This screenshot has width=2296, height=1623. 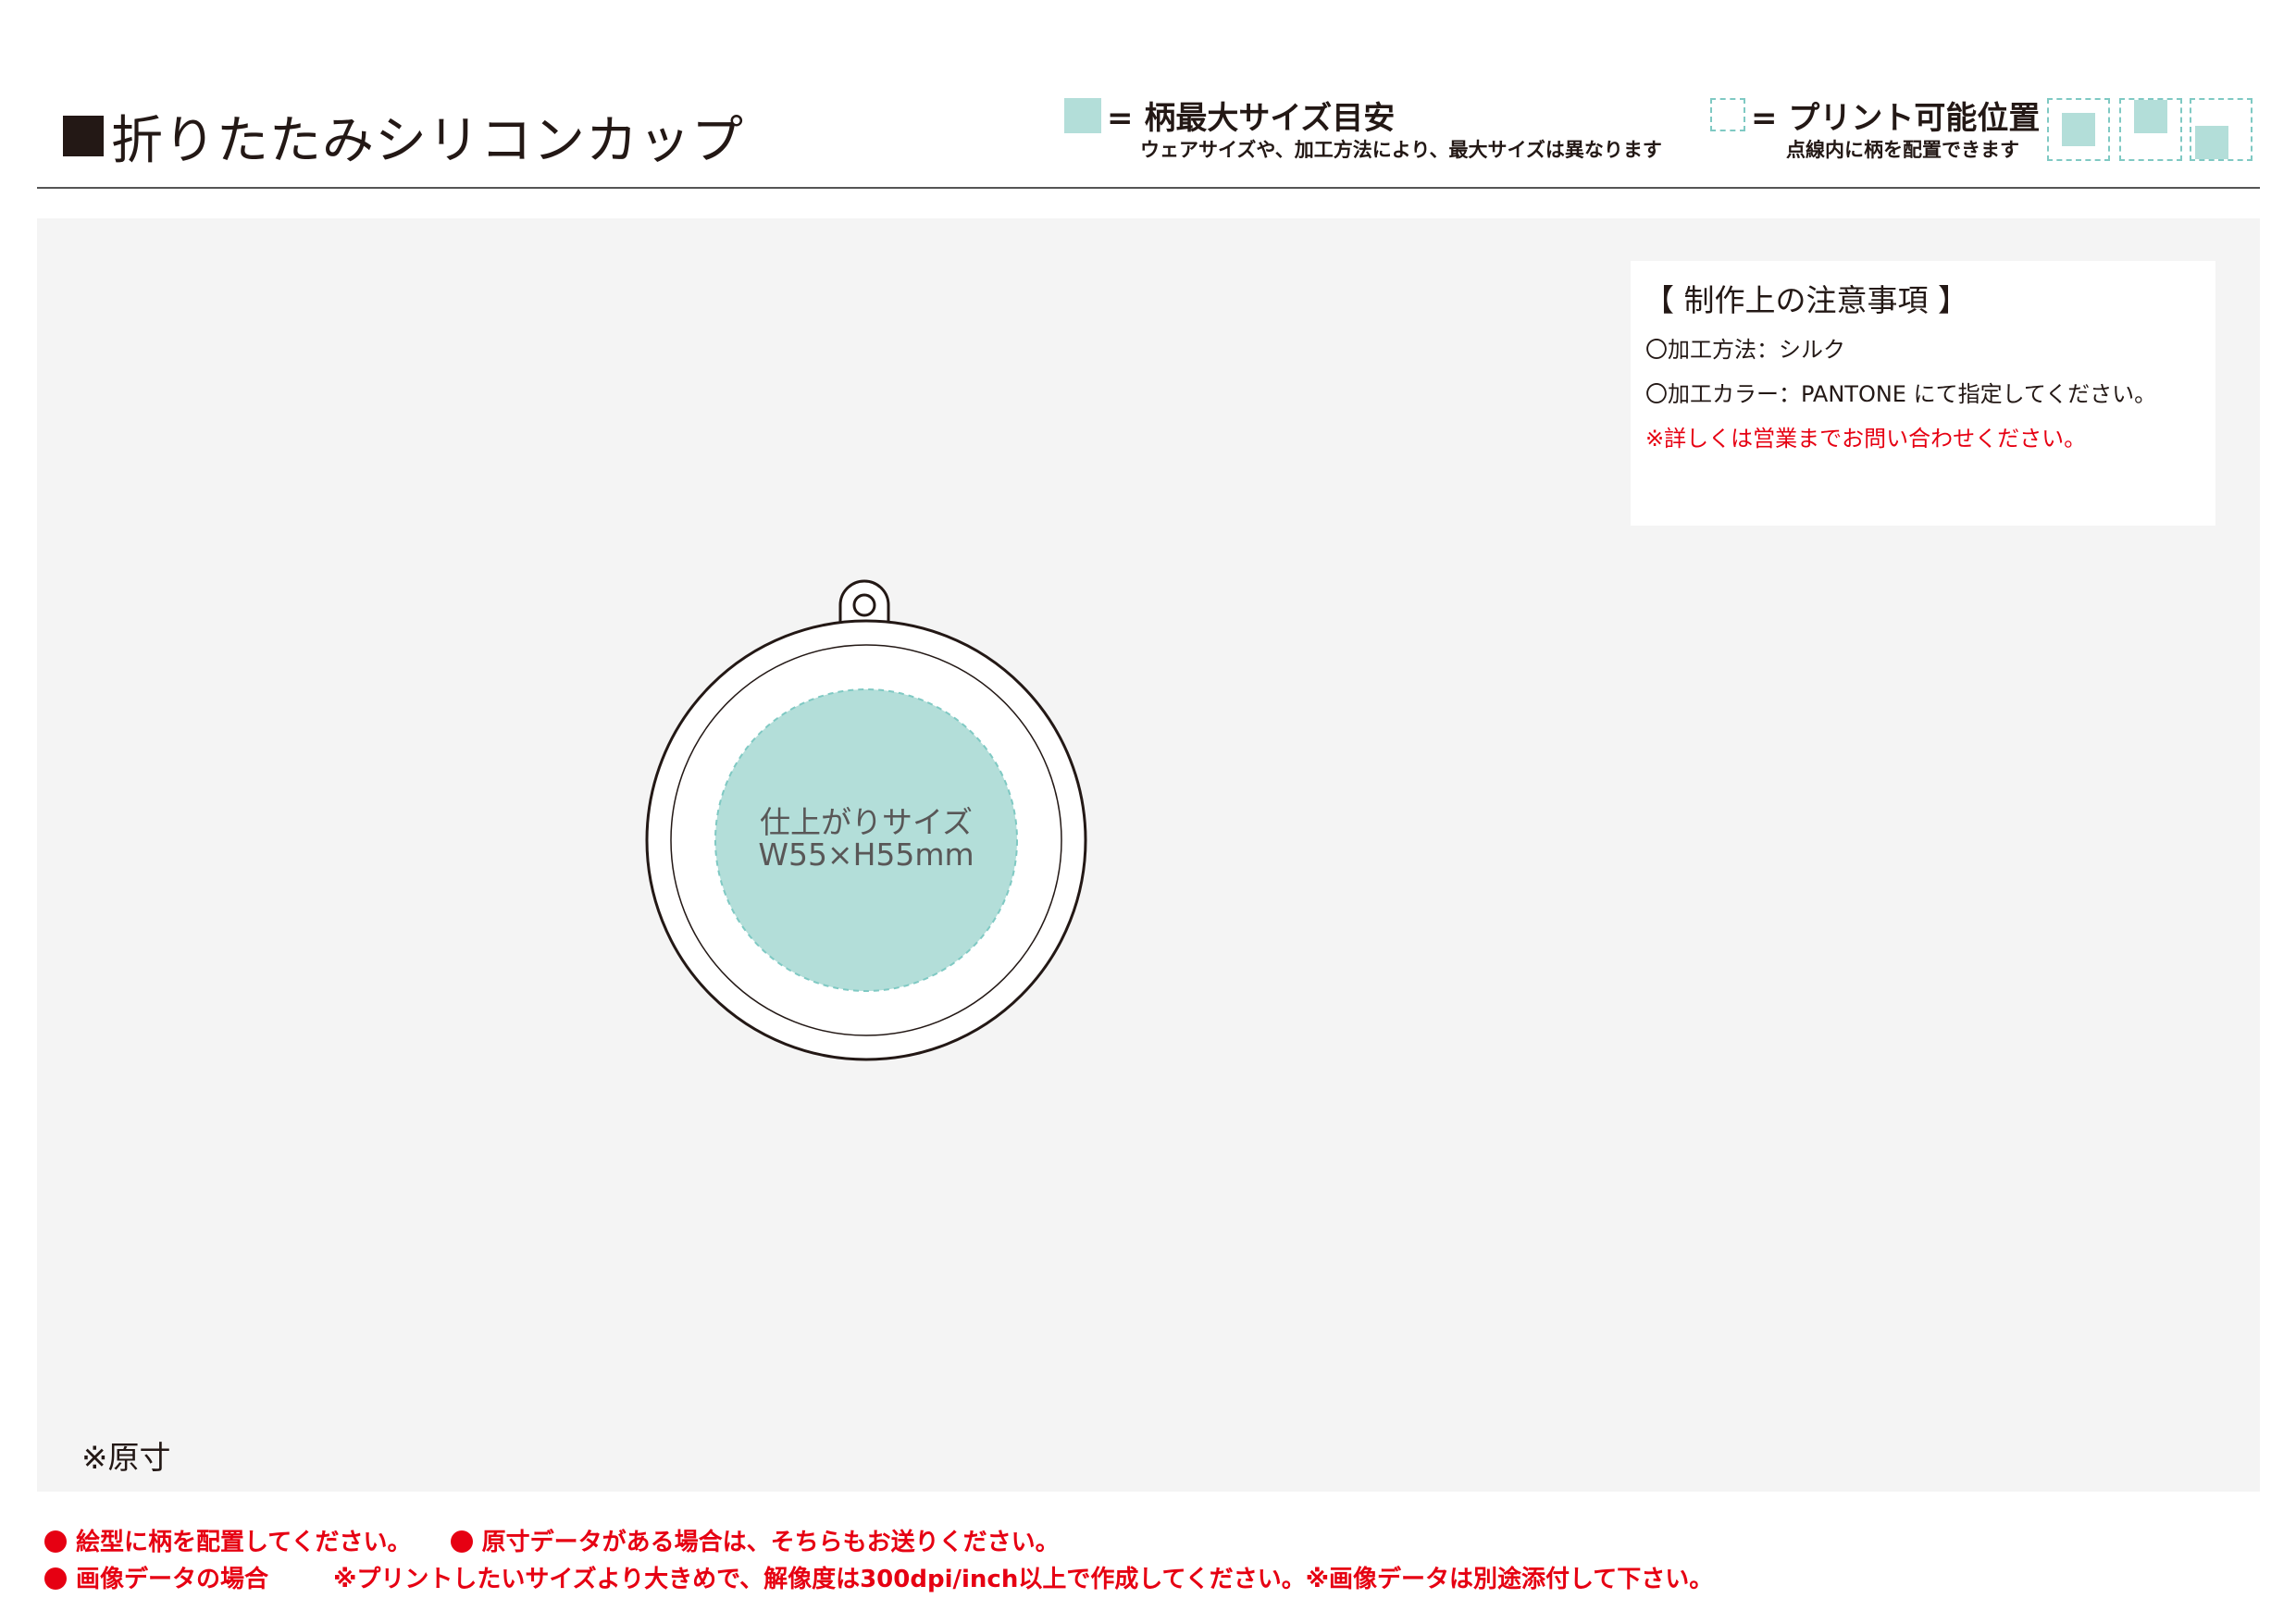 I want to click on notes-title: 【 制作上の注意事項 】, so click(x=1806, y=300).